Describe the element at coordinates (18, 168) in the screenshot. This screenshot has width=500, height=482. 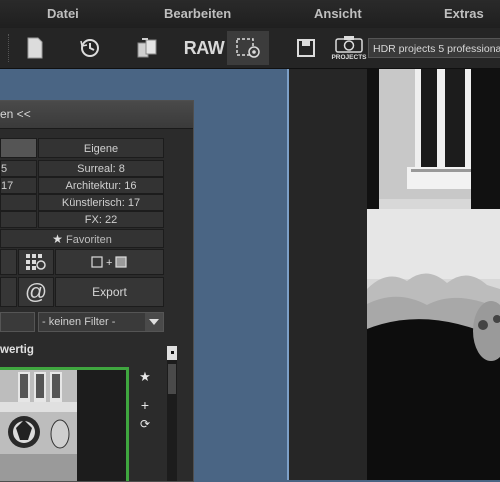
I see `category-count: 5` at that location.